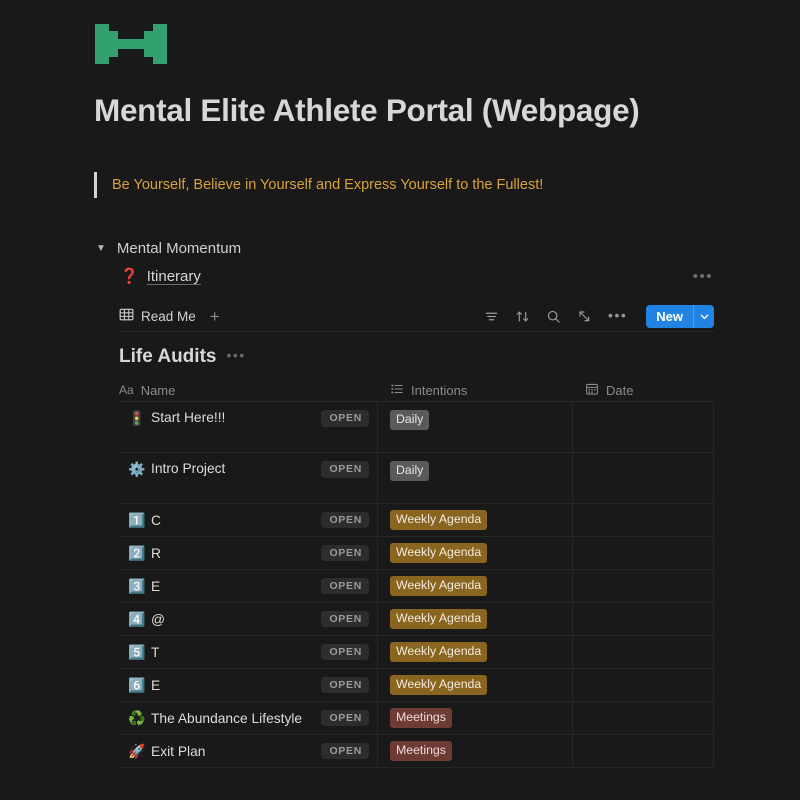  What do you see at coordinates (475, 390) in the screenshot?
I see `column-header-intentions: Intentions` at bounding box center [475, 390].